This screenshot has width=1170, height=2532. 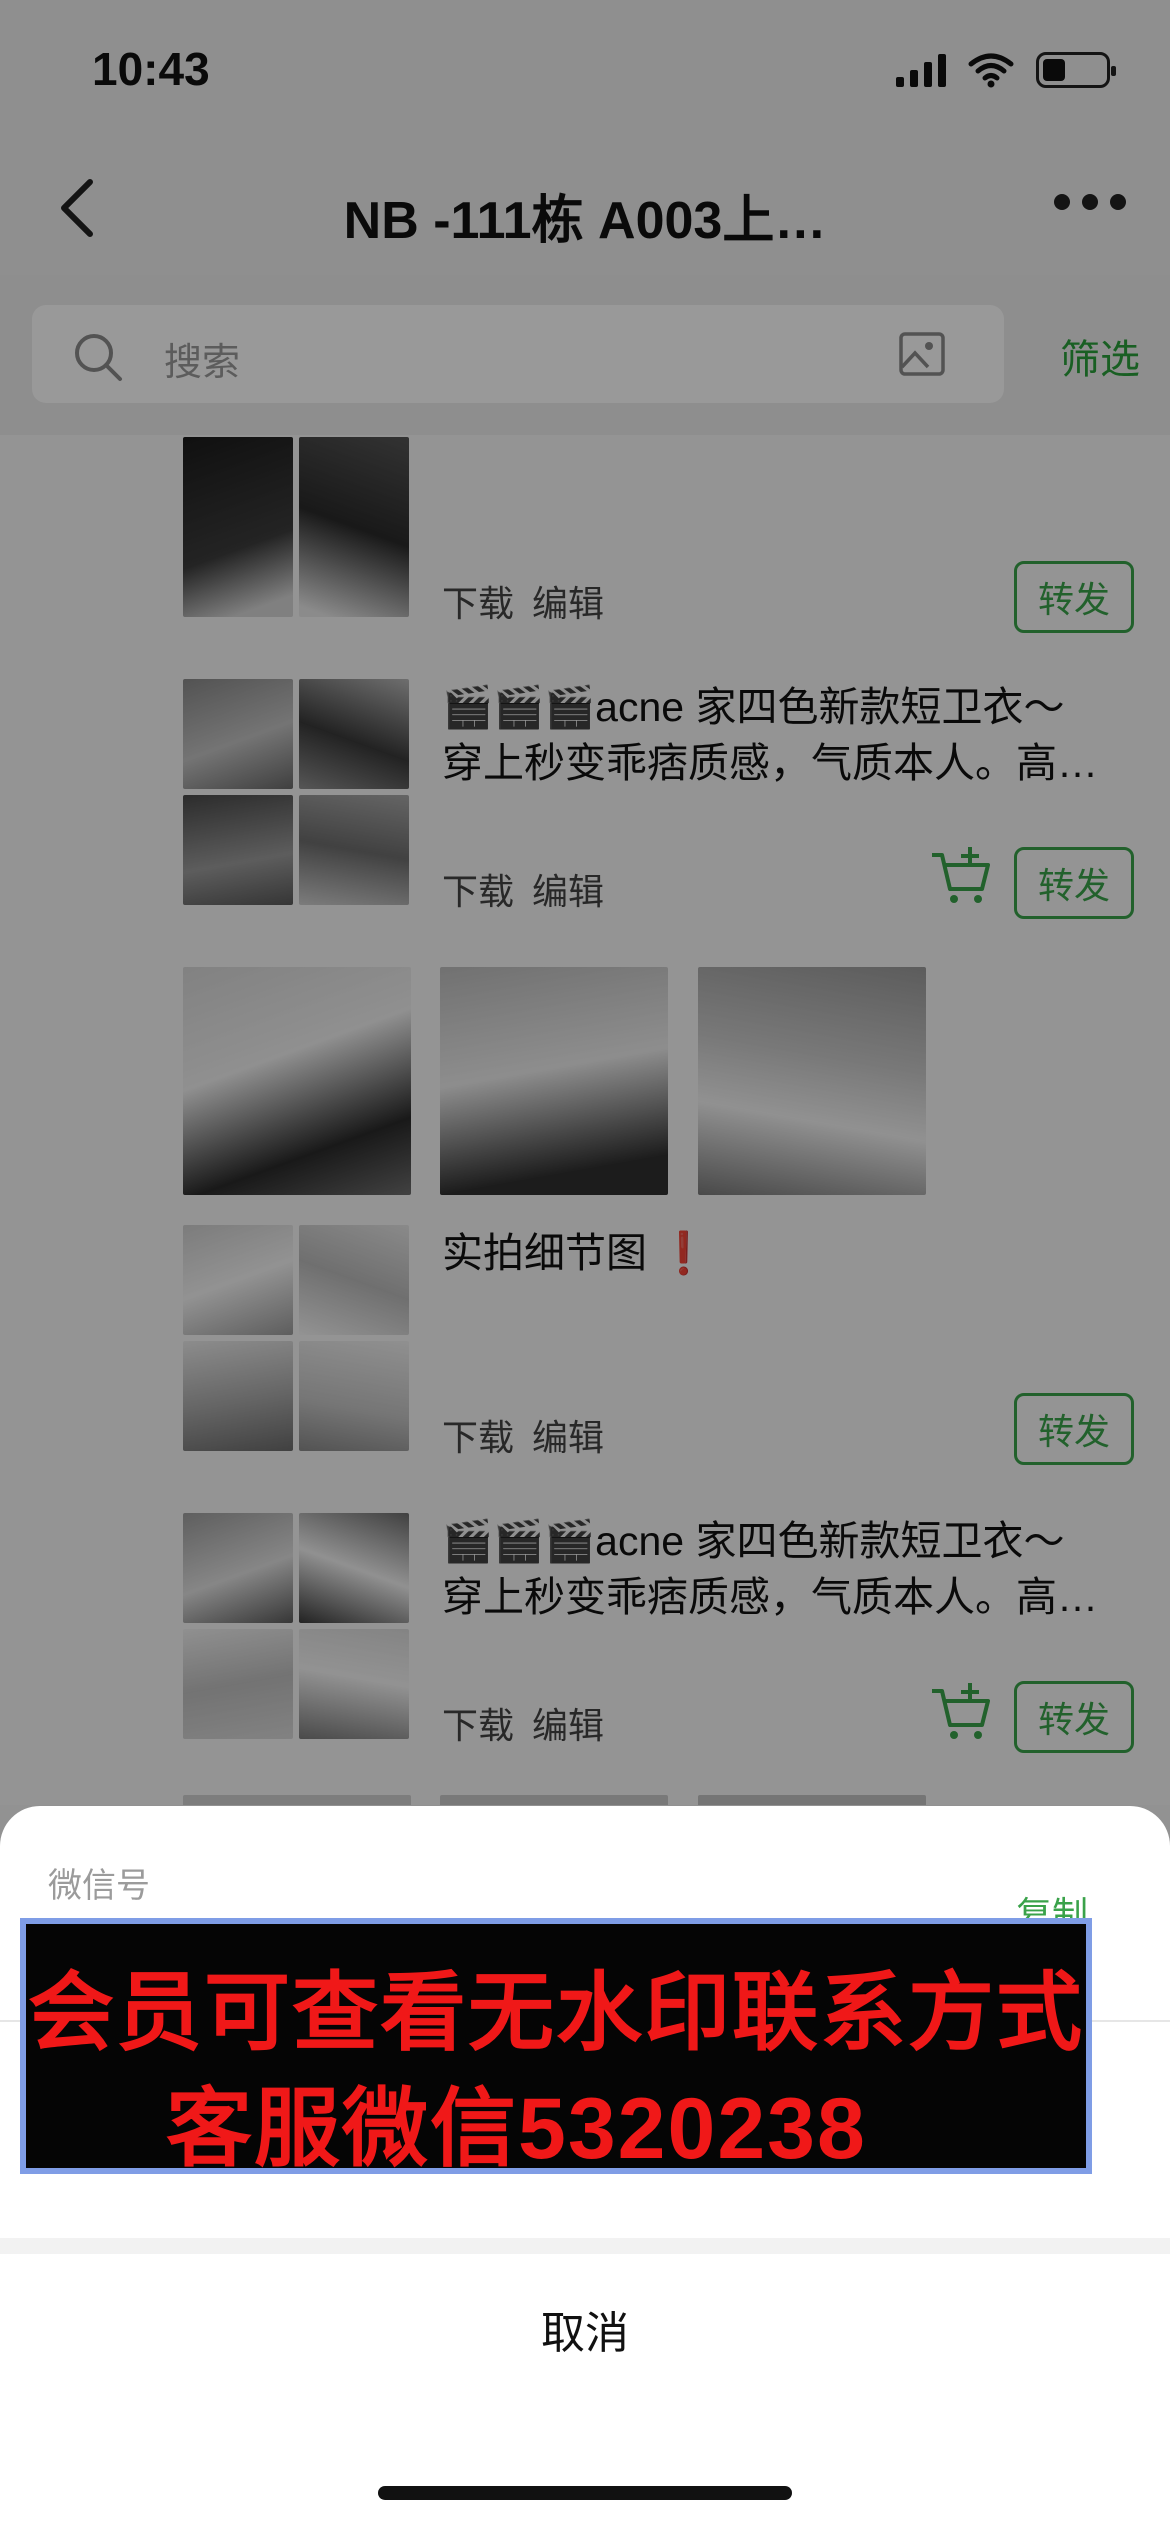 I want to click on watermark-banner: 会员可查看无水印联系方式 客服微信5320238, so click(x=556, y=2047).